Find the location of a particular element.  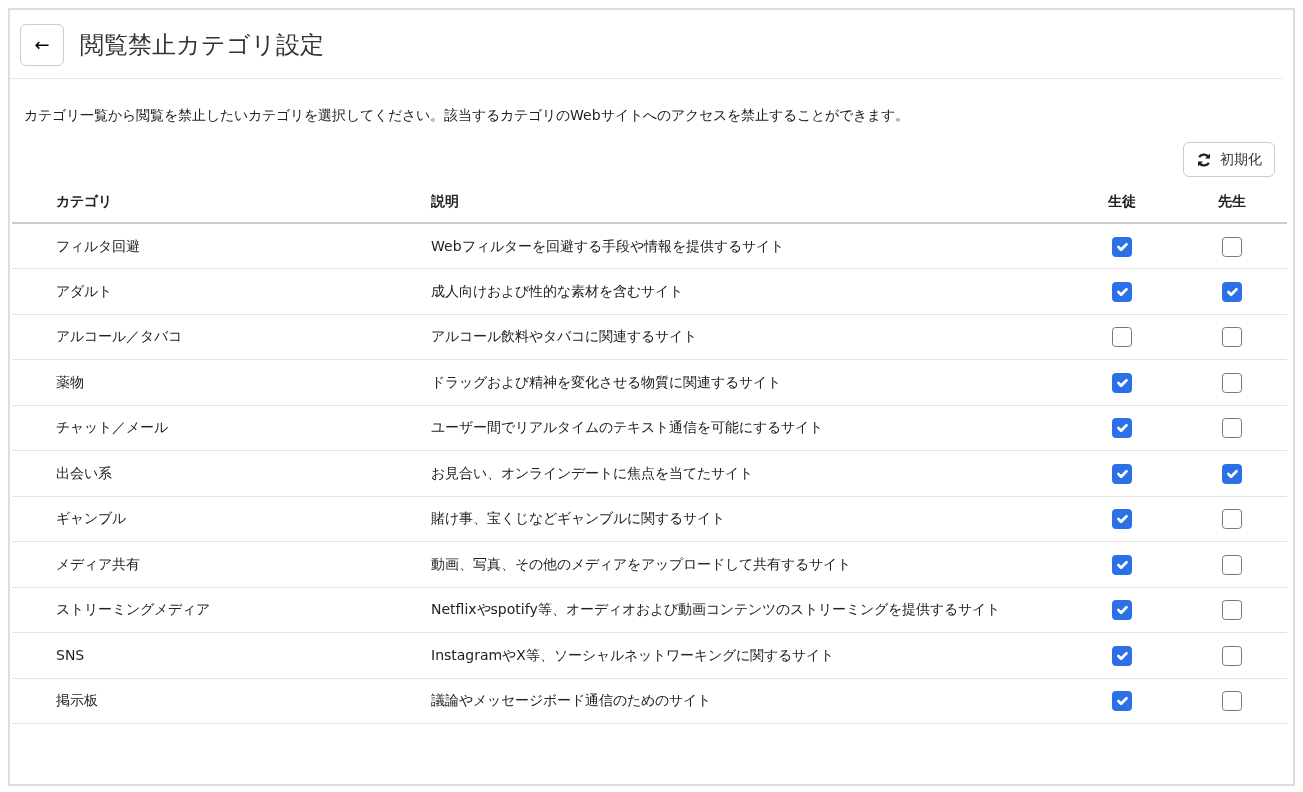

category-cell: 出会い系 is located at coordinates (199, 473).